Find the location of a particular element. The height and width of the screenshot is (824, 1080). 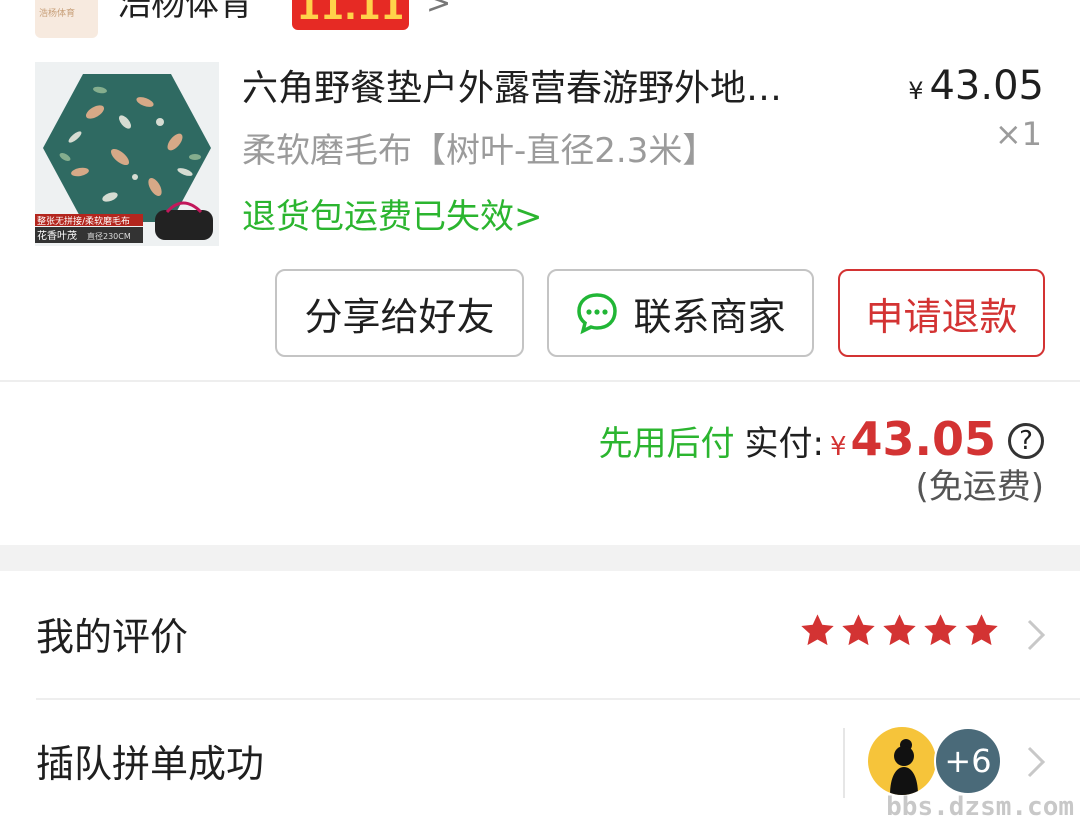

user-silhouette-icon is located at coordinates (904, 767).